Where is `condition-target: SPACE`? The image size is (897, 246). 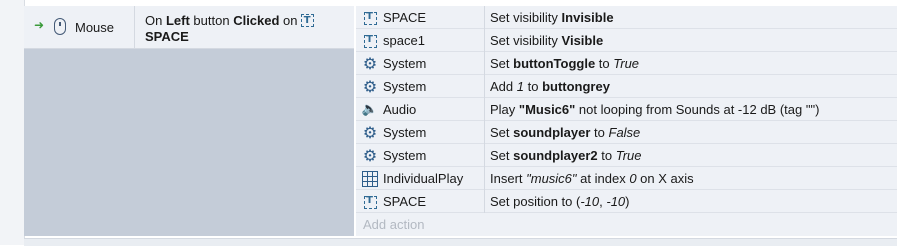 condition-target: SPACE is located at coordinates (167, 36).